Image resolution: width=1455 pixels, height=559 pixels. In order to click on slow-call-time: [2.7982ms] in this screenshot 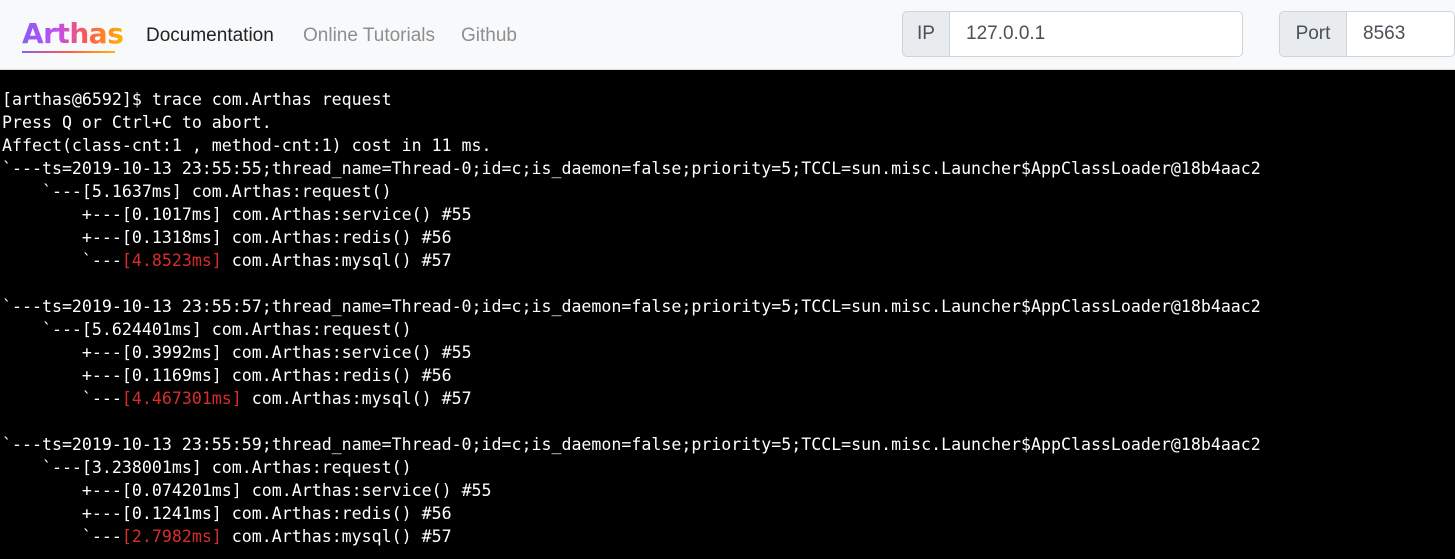, I will do `click(171, 536)`.